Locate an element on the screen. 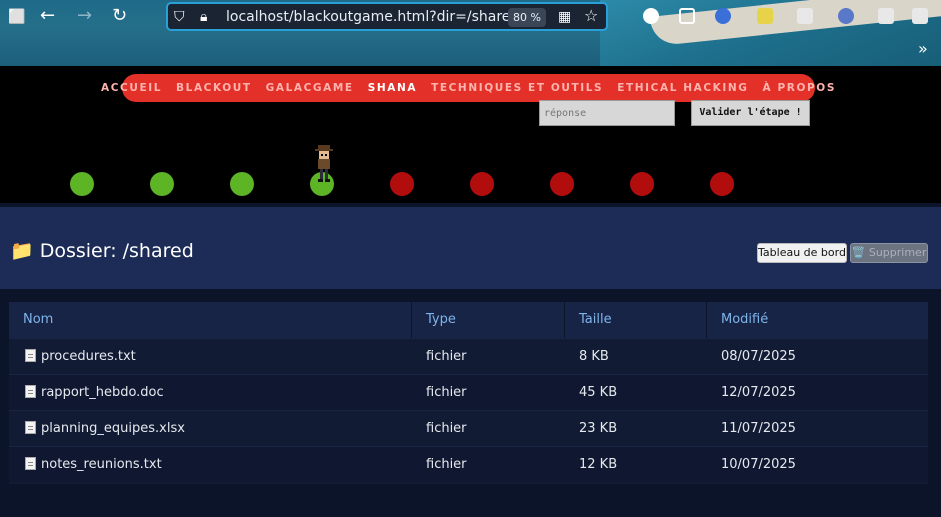 Image resolution: width=941 pixels, height=517 pixels. extension-reader-icon is located at coordinates (886, 16).